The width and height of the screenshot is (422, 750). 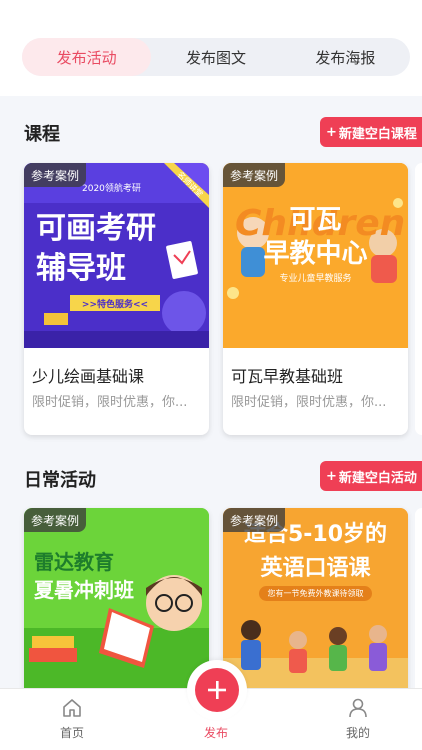 I want to click on plus-icon, so click(x=217, y=690).